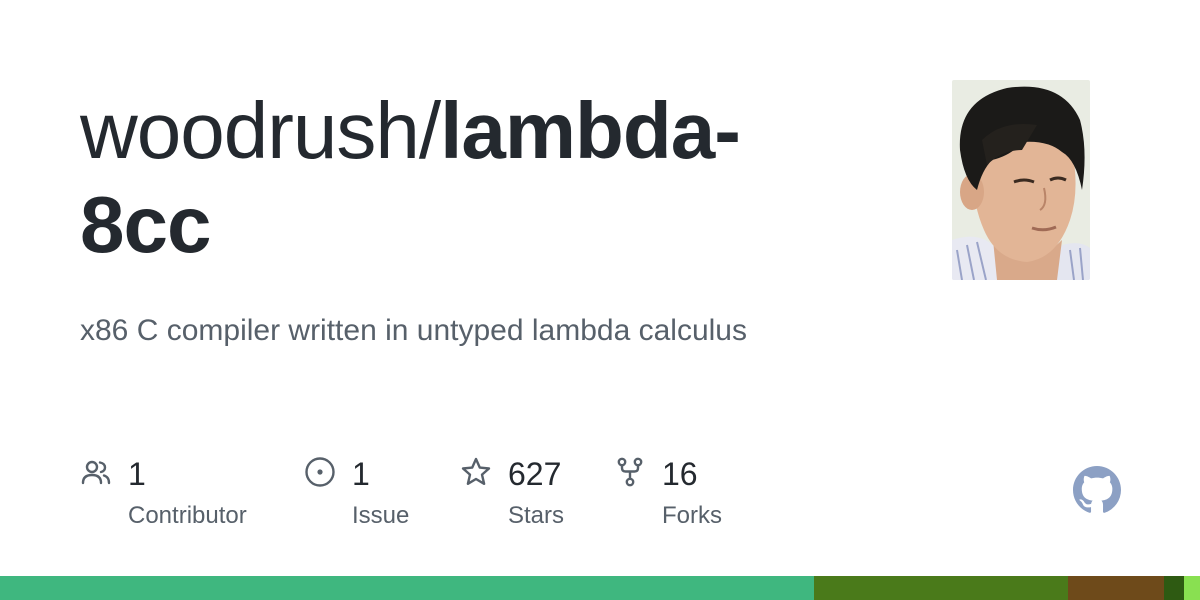 The height and width of the screenshot is (600, 1200). I want to click on github-logo-icon, so click(1097, 490).